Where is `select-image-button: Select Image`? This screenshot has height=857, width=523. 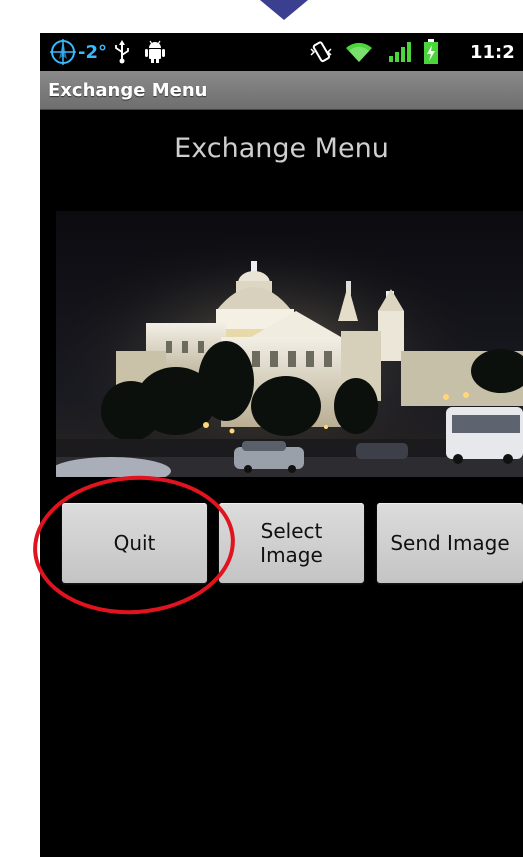
select-image-button: Select Image is located at coordinates (291, 543).